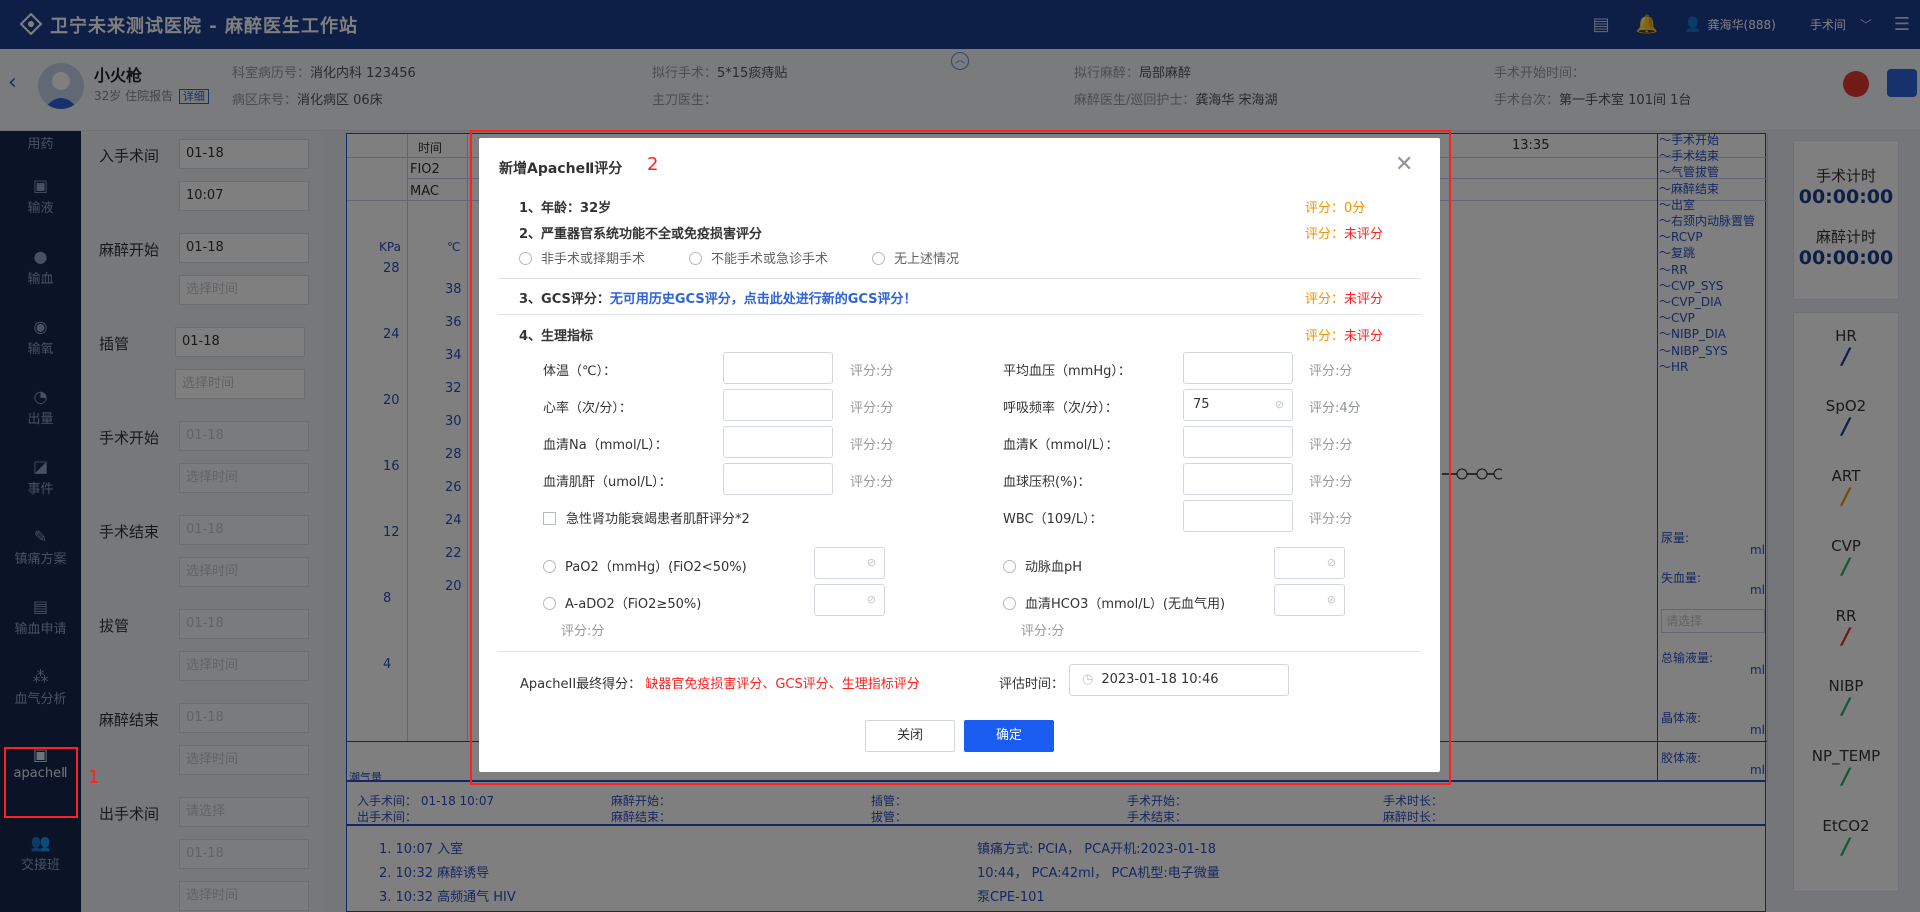  Describe the element at coordinates (1114, 602) in the screenshot. I see `hco3-radio: 血清HCO3（mmol/L）(无血气用)` at that location.